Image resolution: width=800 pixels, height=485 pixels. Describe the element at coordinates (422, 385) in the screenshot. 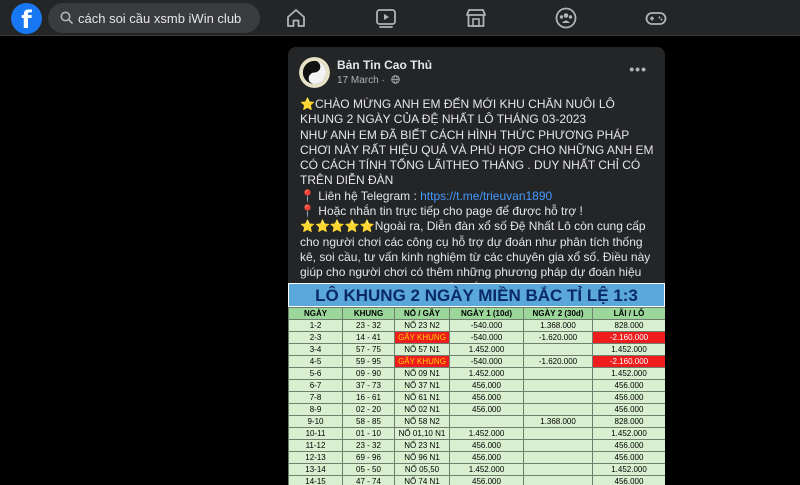

I see `table-cell: NỔ 37 N1` at that location.